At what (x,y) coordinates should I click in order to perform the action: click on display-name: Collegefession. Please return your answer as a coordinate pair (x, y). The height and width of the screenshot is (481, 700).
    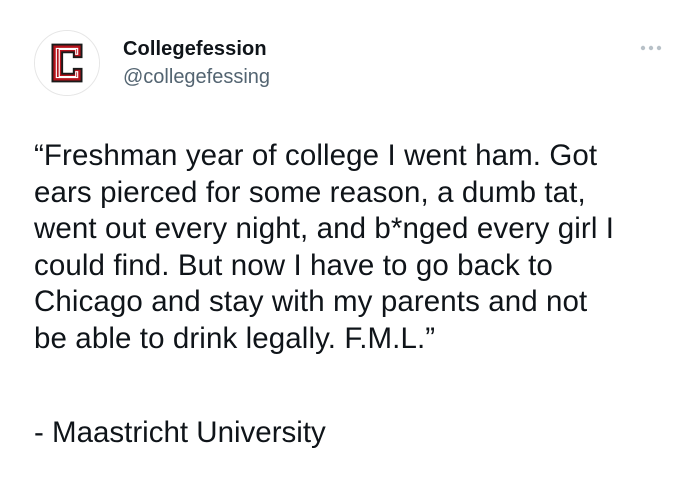
    Looking at the image, I should click on (195, 49).